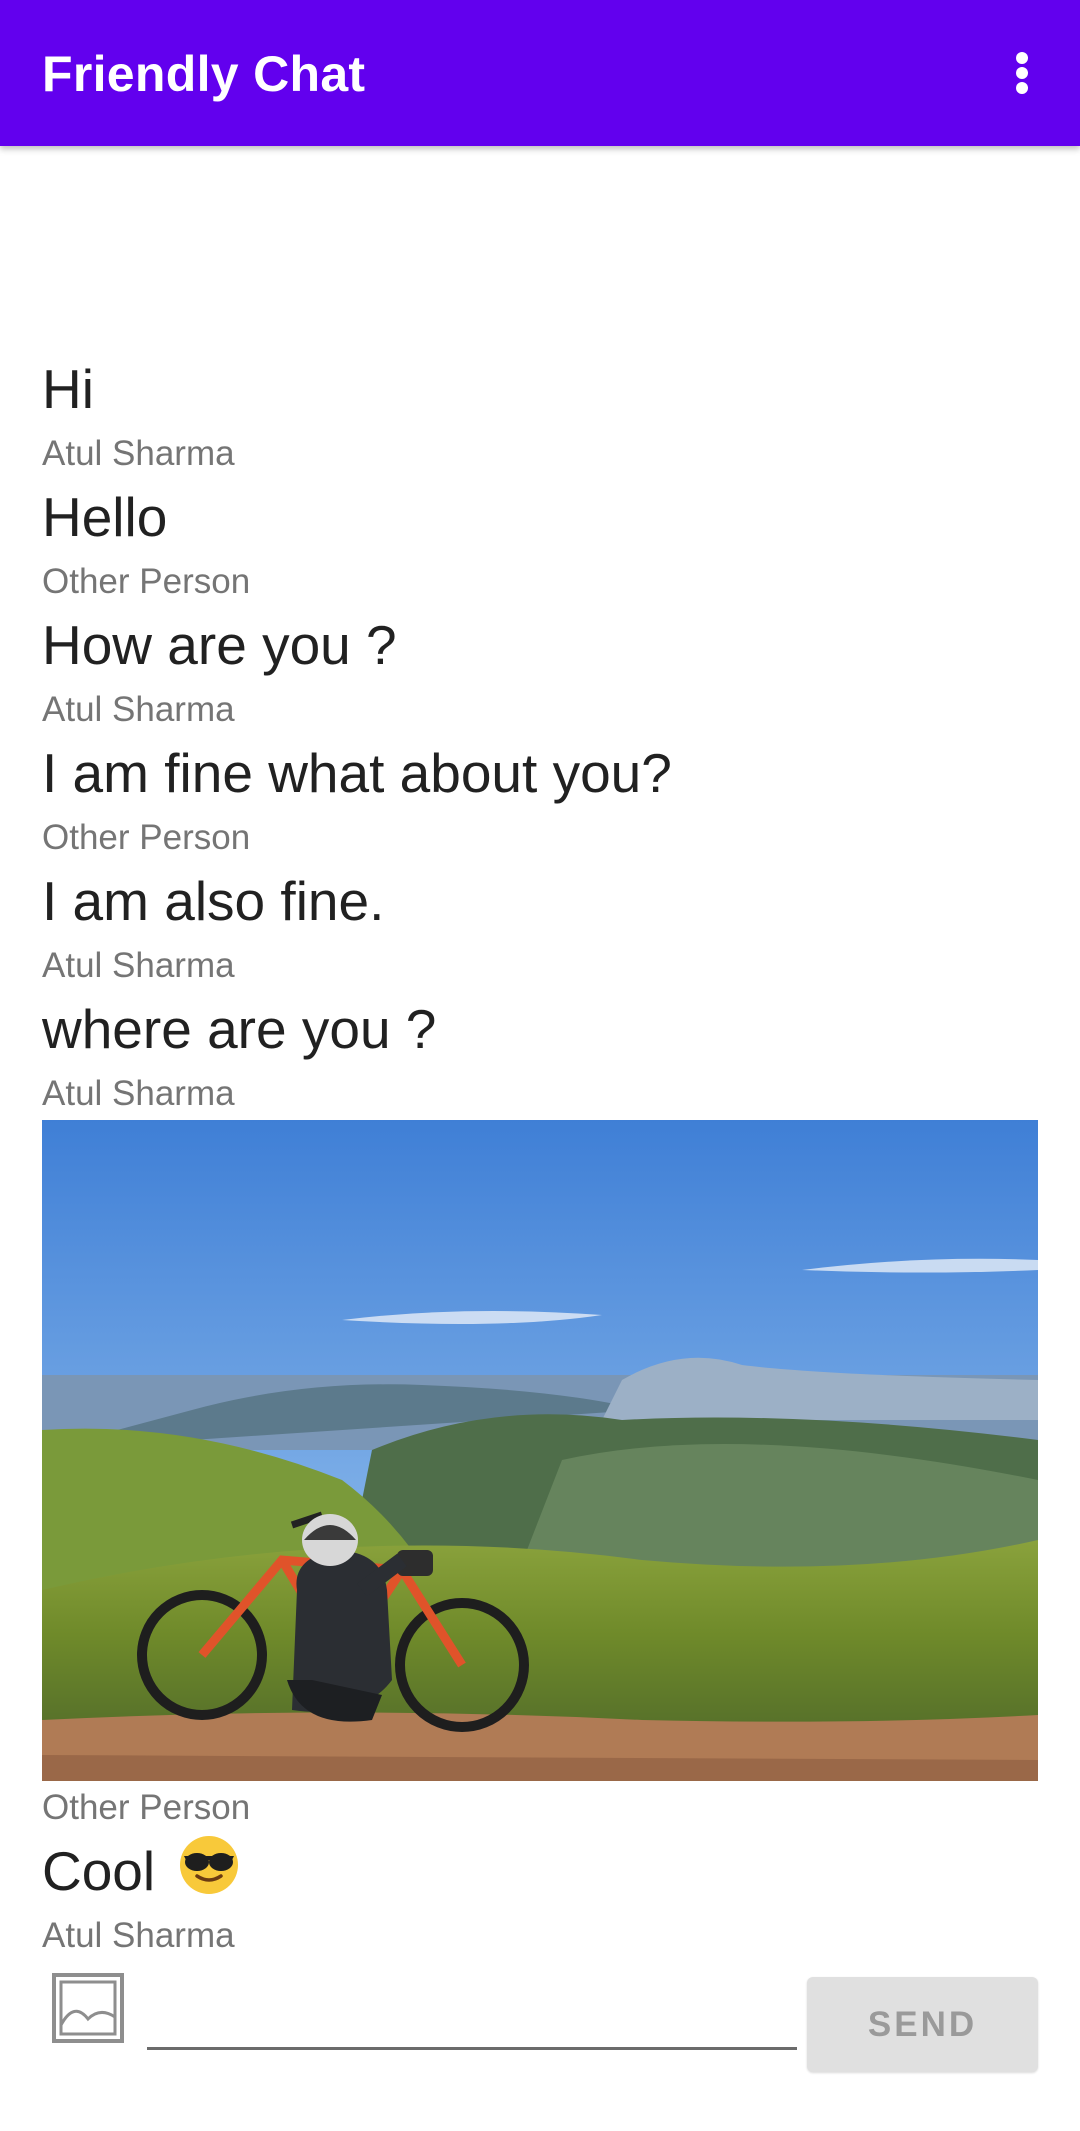 The image size is (1080, 2131). Describe the element at coordinates (209, 1865) in the screenshot. I see `sunglasses-emoji-icon` at that location.